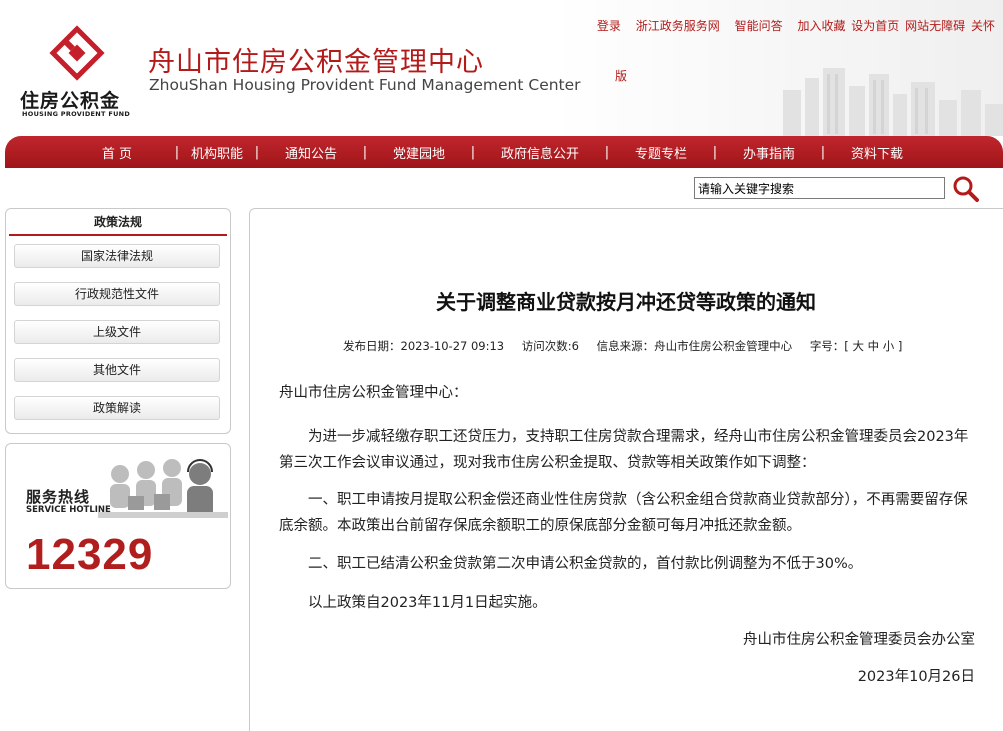 This screenshot has height=731, width=1003. What do you see at coordinates (694, 346) in the screenshot?
I see `info-source: 信息来源：舟山市住房公积金管理中心` at bounding box center [694, 346].